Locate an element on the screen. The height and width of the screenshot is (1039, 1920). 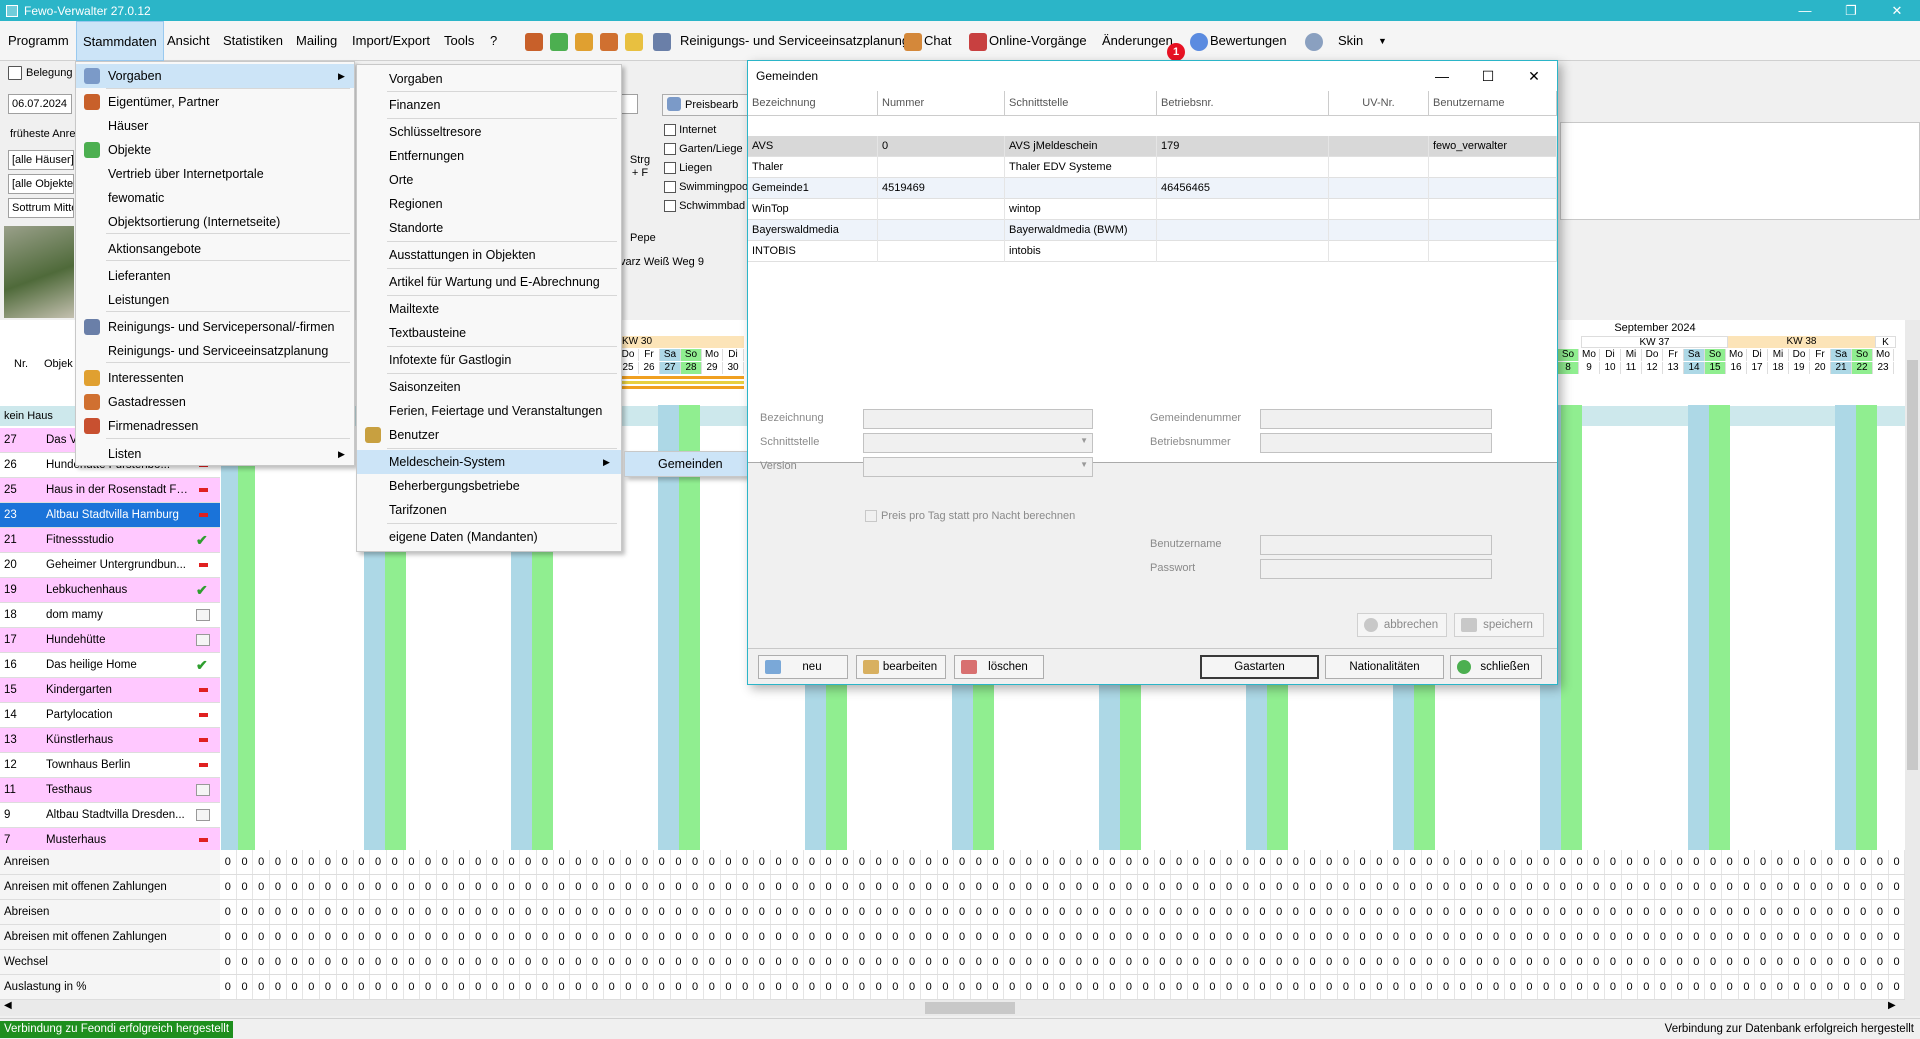
schliessen-button: schließen is located at coordinates (1496, 667).